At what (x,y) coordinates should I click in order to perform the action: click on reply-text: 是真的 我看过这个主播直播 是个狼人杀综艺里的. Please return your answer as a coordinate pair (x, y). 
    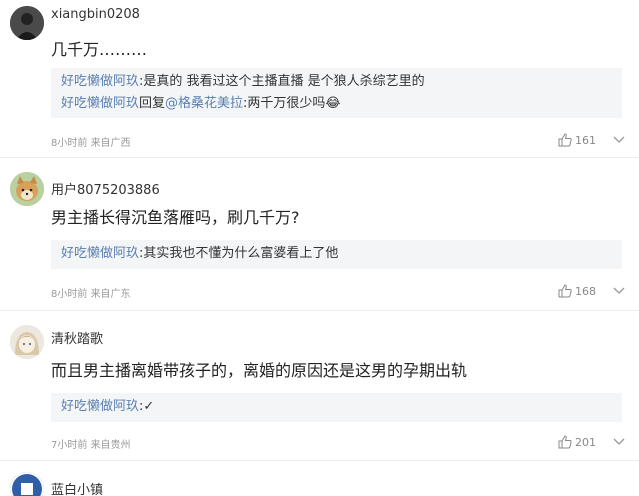
    Looking at the image, I should click on (284, 81).